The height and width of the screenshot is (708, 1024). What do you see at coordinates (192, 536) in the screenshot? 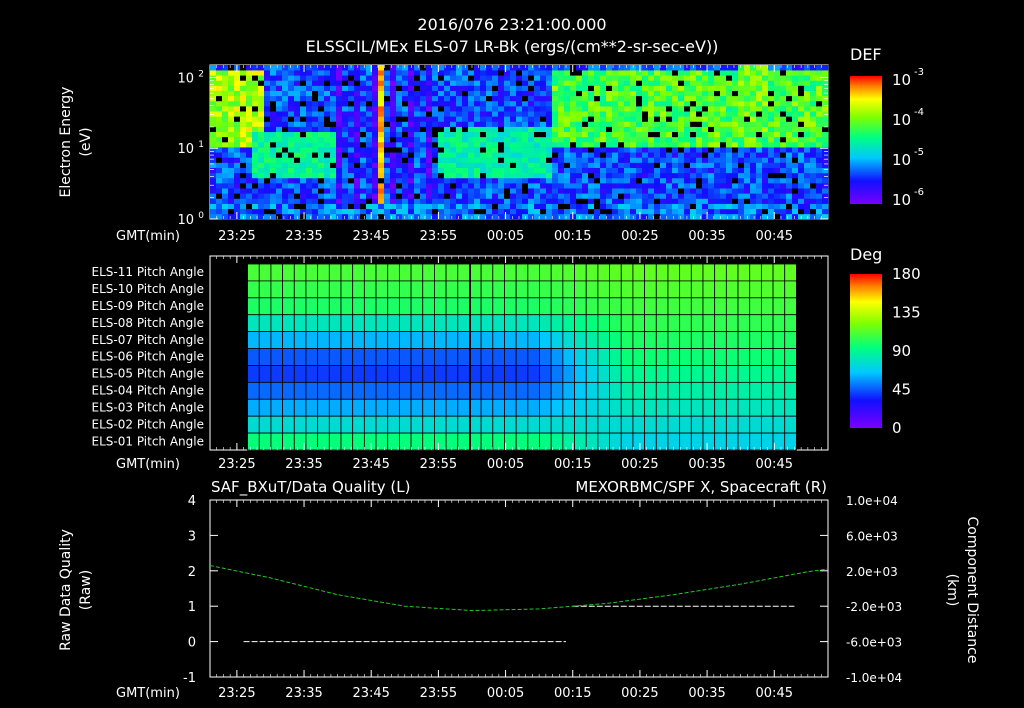
I see `y-tick-label: 3` at bounding box center [192, 536].